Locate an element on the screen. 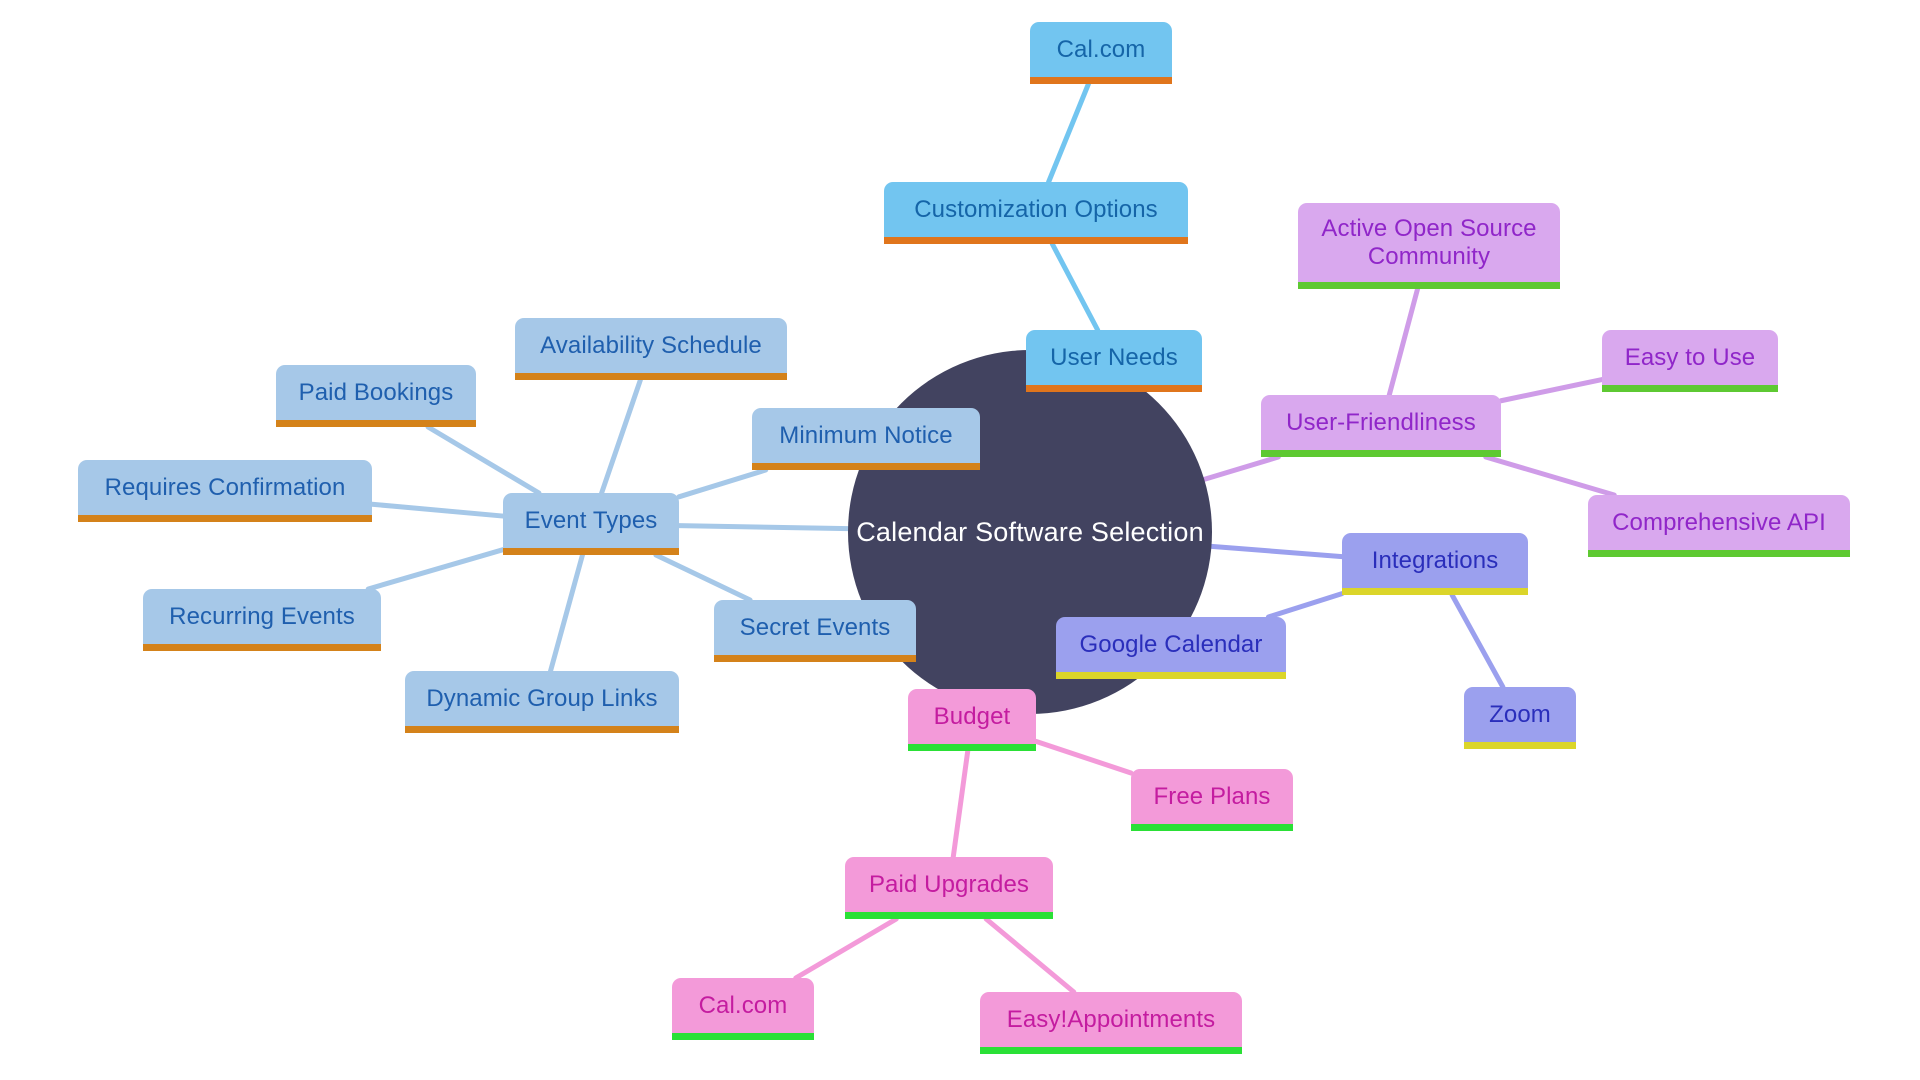 This screenshot has height=1080, width=1920. mindmap-node-dyngroup: Dynamic Group Links is located at coordinates (542, 702).